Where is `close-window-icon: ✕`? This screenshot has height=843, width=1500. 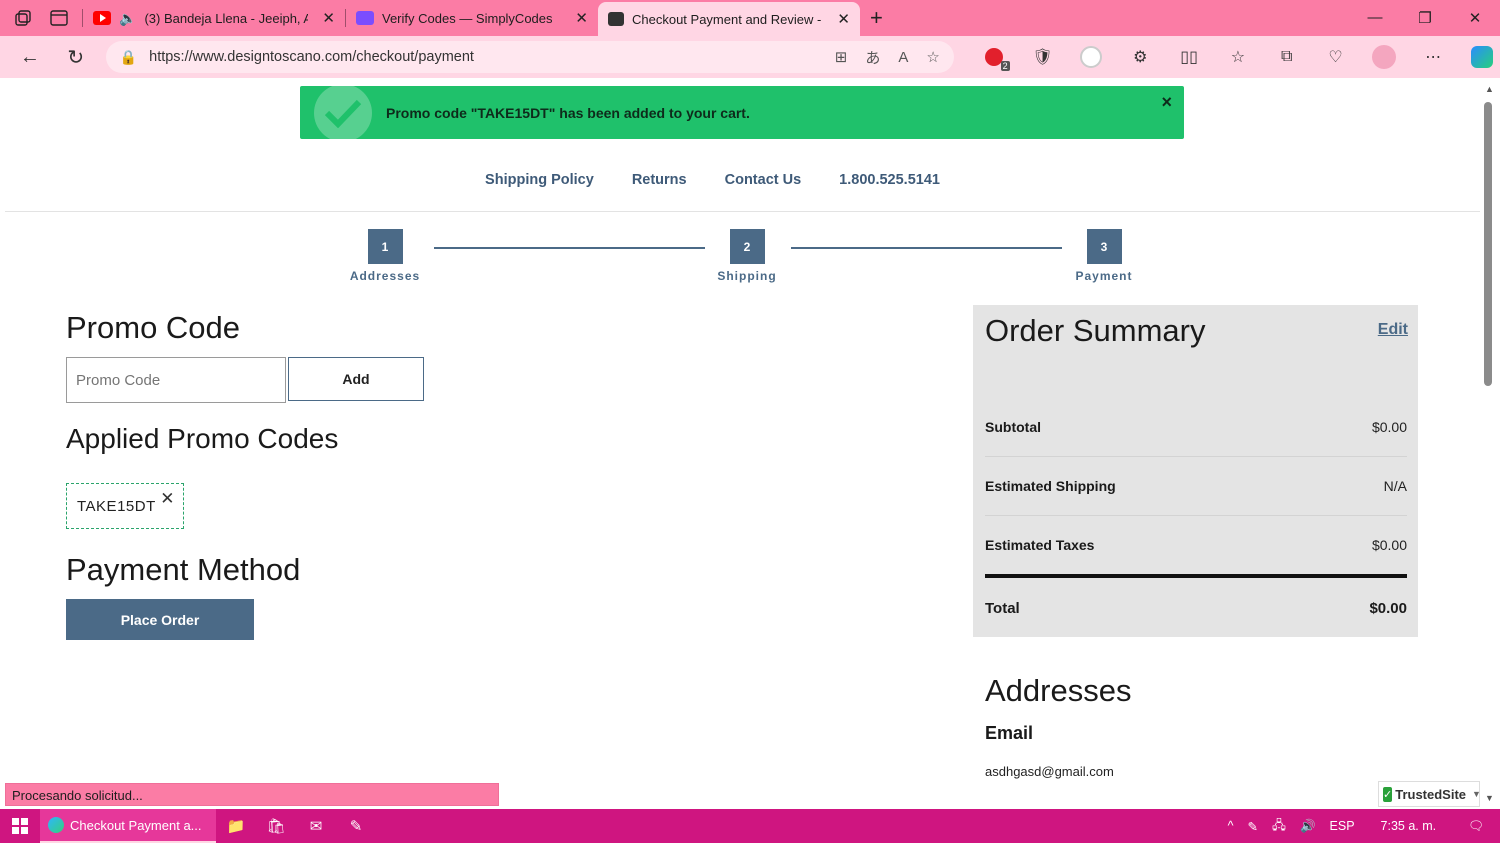 close-window-icon: ✕ is located at coordinates (1475, 18).